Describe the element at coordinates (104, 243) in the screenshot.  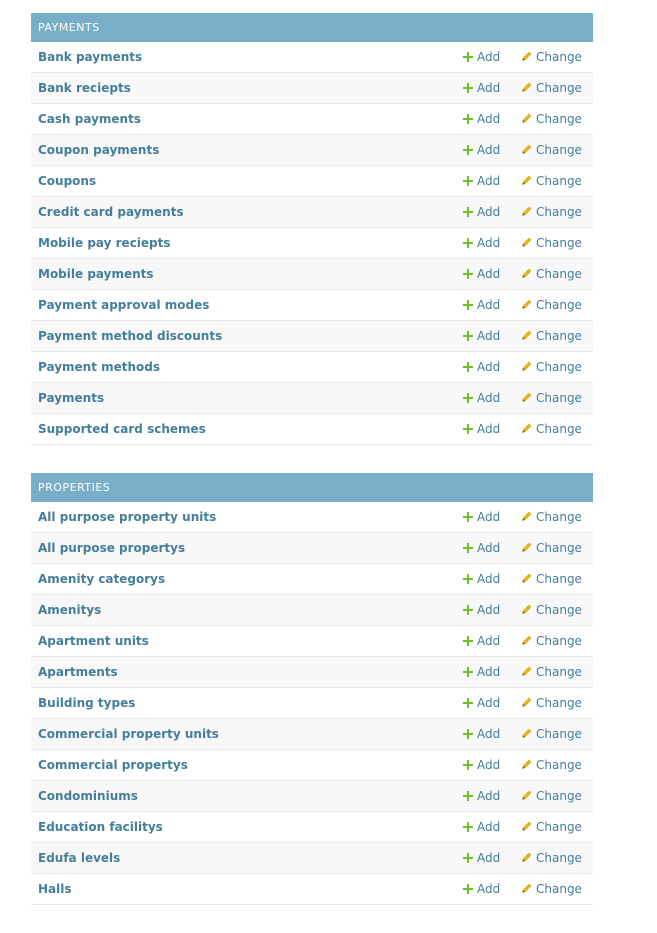
I see `model-link: Mobile pay reciepts` at that location.